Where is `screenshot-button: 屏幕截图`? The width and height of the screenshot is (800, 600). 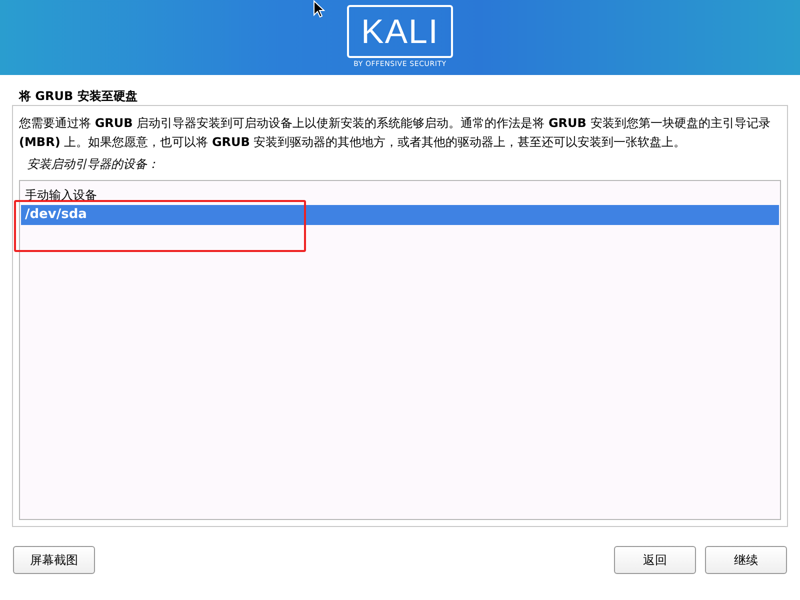
screenshot-button: 屏幕截图 is located at coordinates (54, 560).